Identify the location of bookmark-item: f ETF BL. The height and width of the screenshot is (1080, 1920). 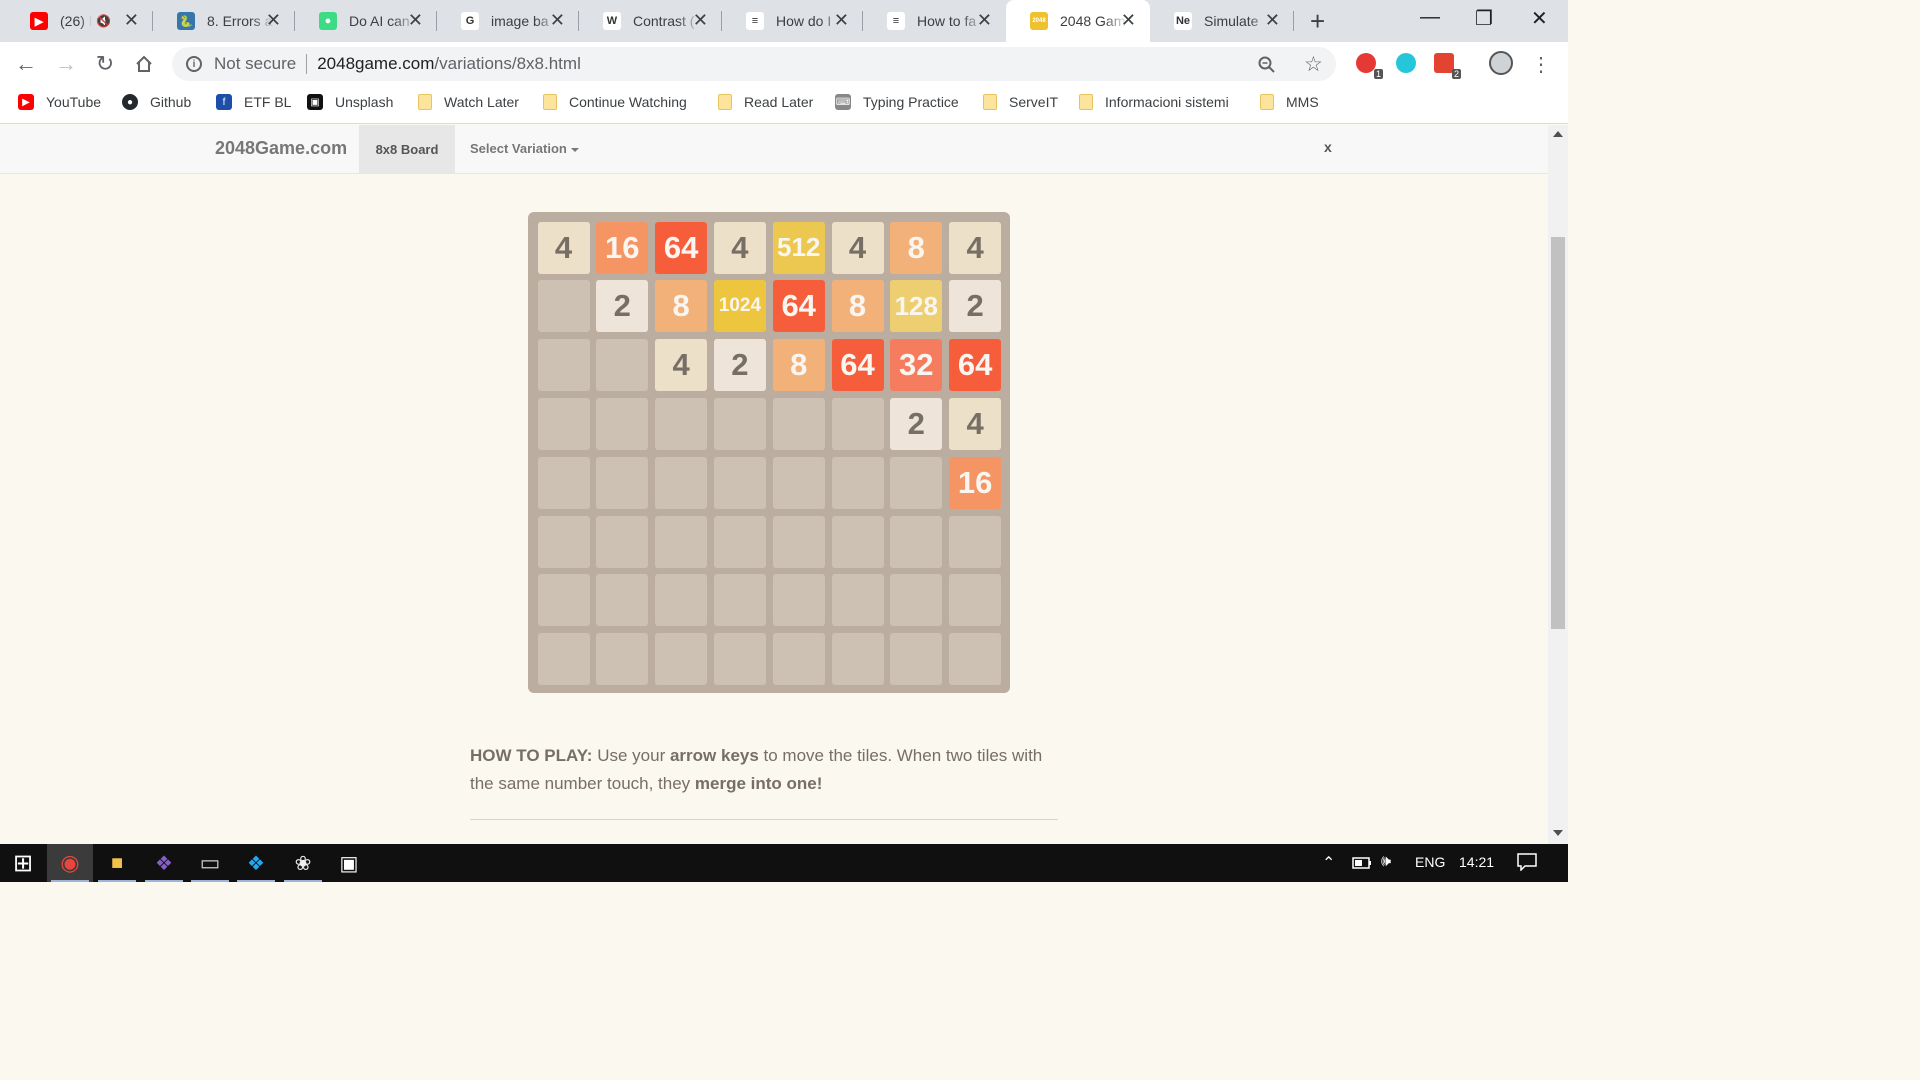
(253, 102).